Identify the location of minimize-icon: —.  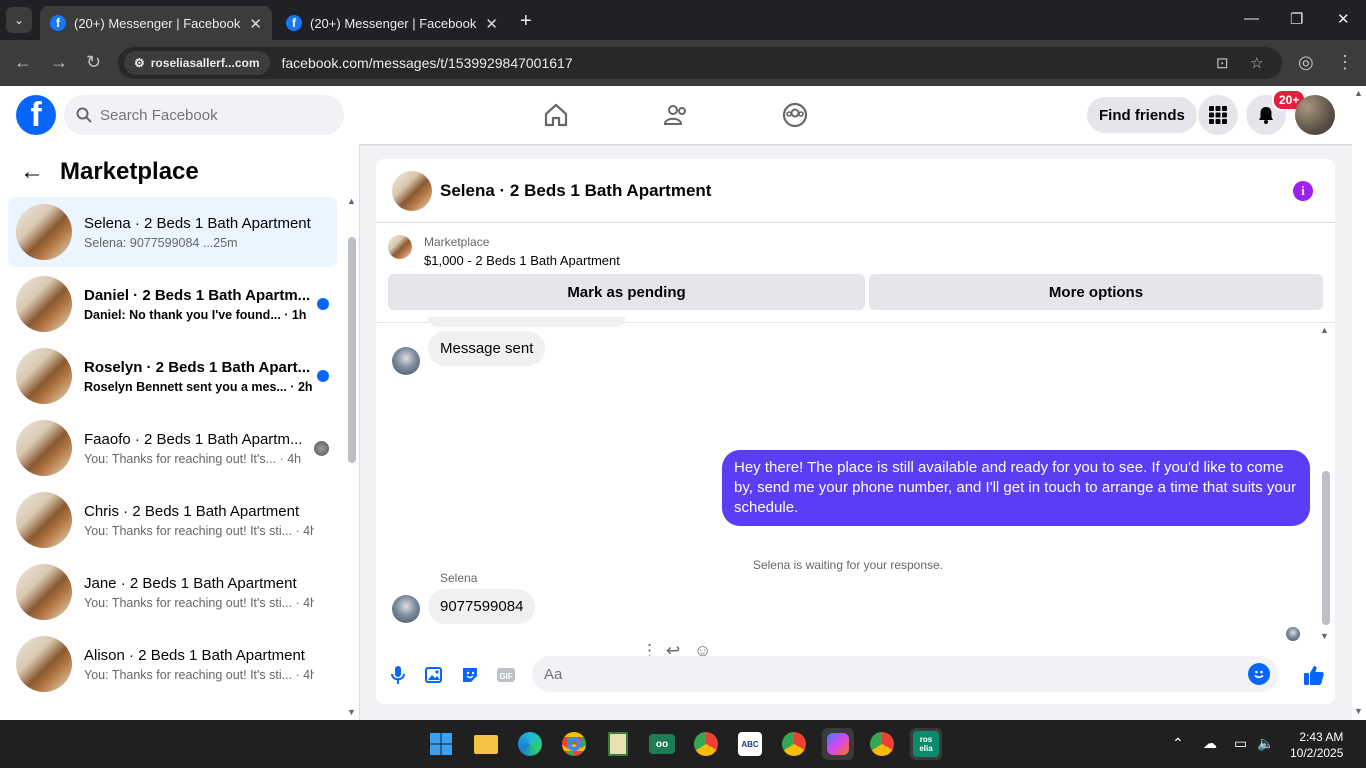
(1251, 18).